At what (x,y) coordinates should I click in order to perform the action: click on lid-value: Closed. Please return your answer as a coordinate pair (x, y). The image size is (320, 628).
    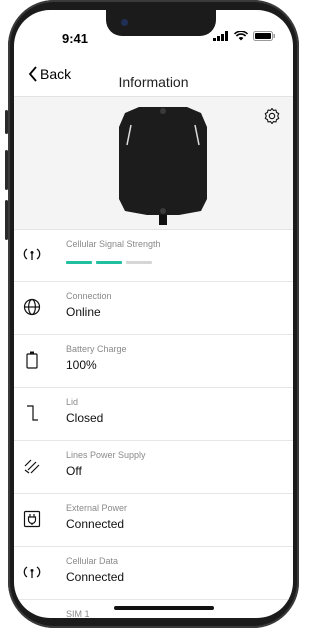
    Looking at the image, I should click on (85, 418).